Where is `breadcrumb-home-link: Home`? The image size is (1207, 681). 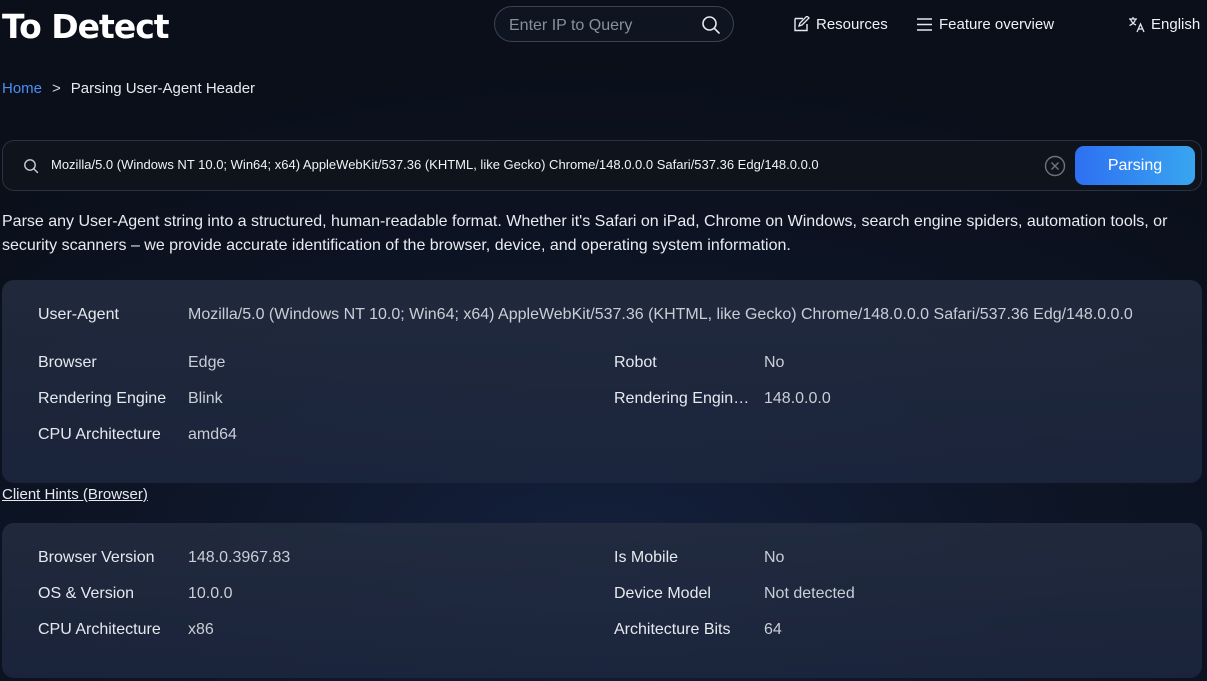 breadcrumb-home-link: Home is located at coordinates (22, 88).